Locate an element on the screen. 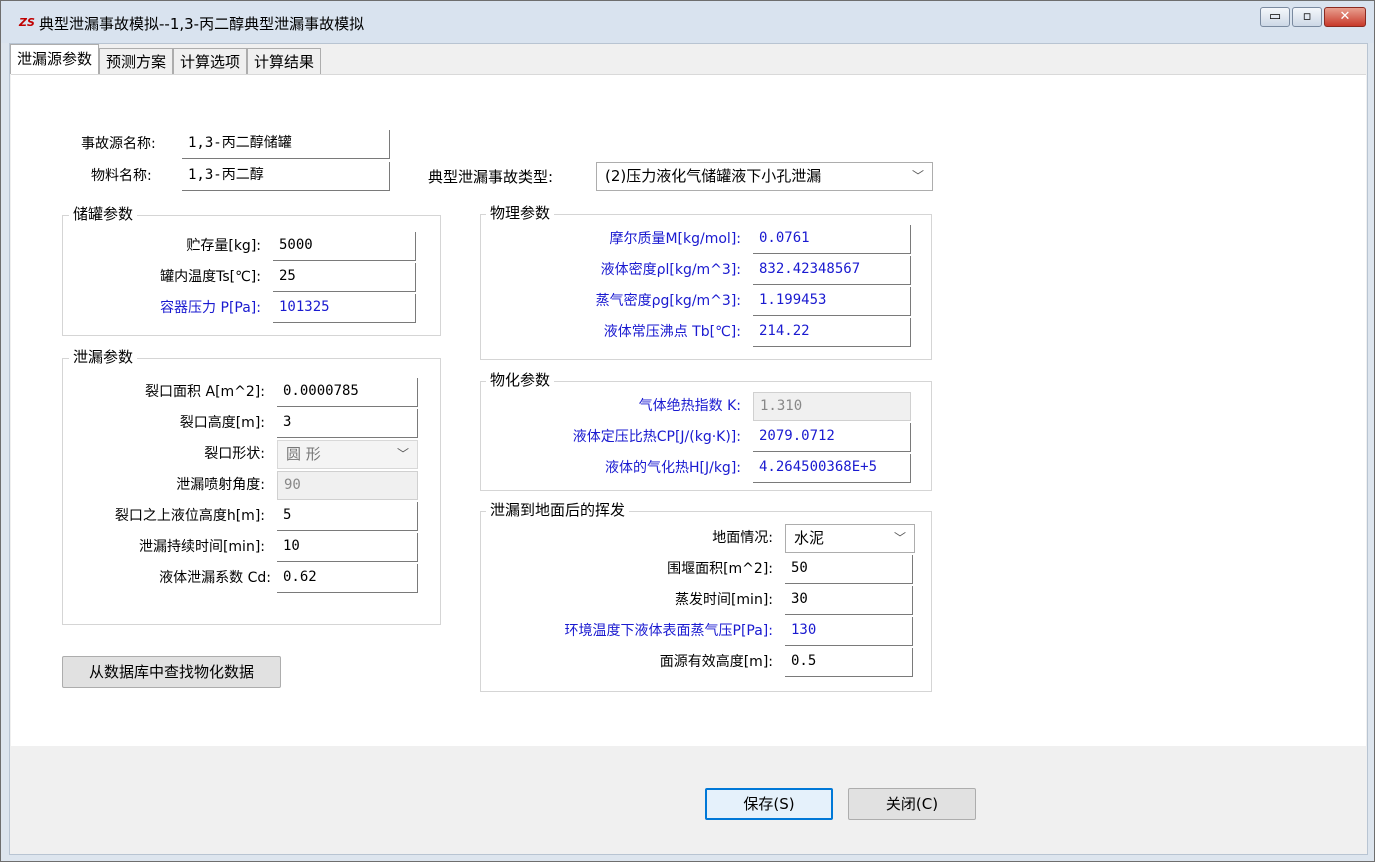 The width and height of the screenshot is (1375, 862). storage-amount-input: 5000 is located at coordinates (344, 246).